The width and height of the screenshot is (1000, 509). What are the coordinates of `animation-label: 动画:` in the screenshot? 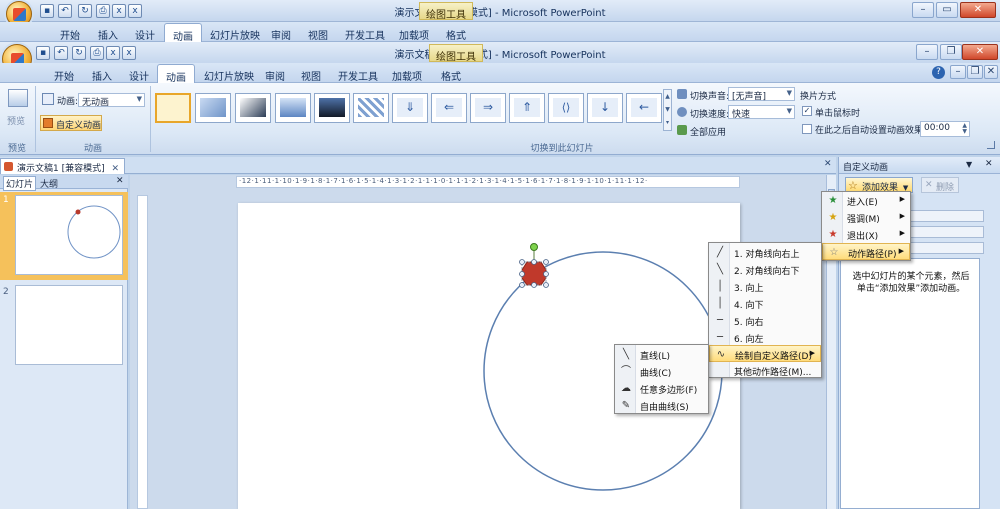 It's located at (68, 102).